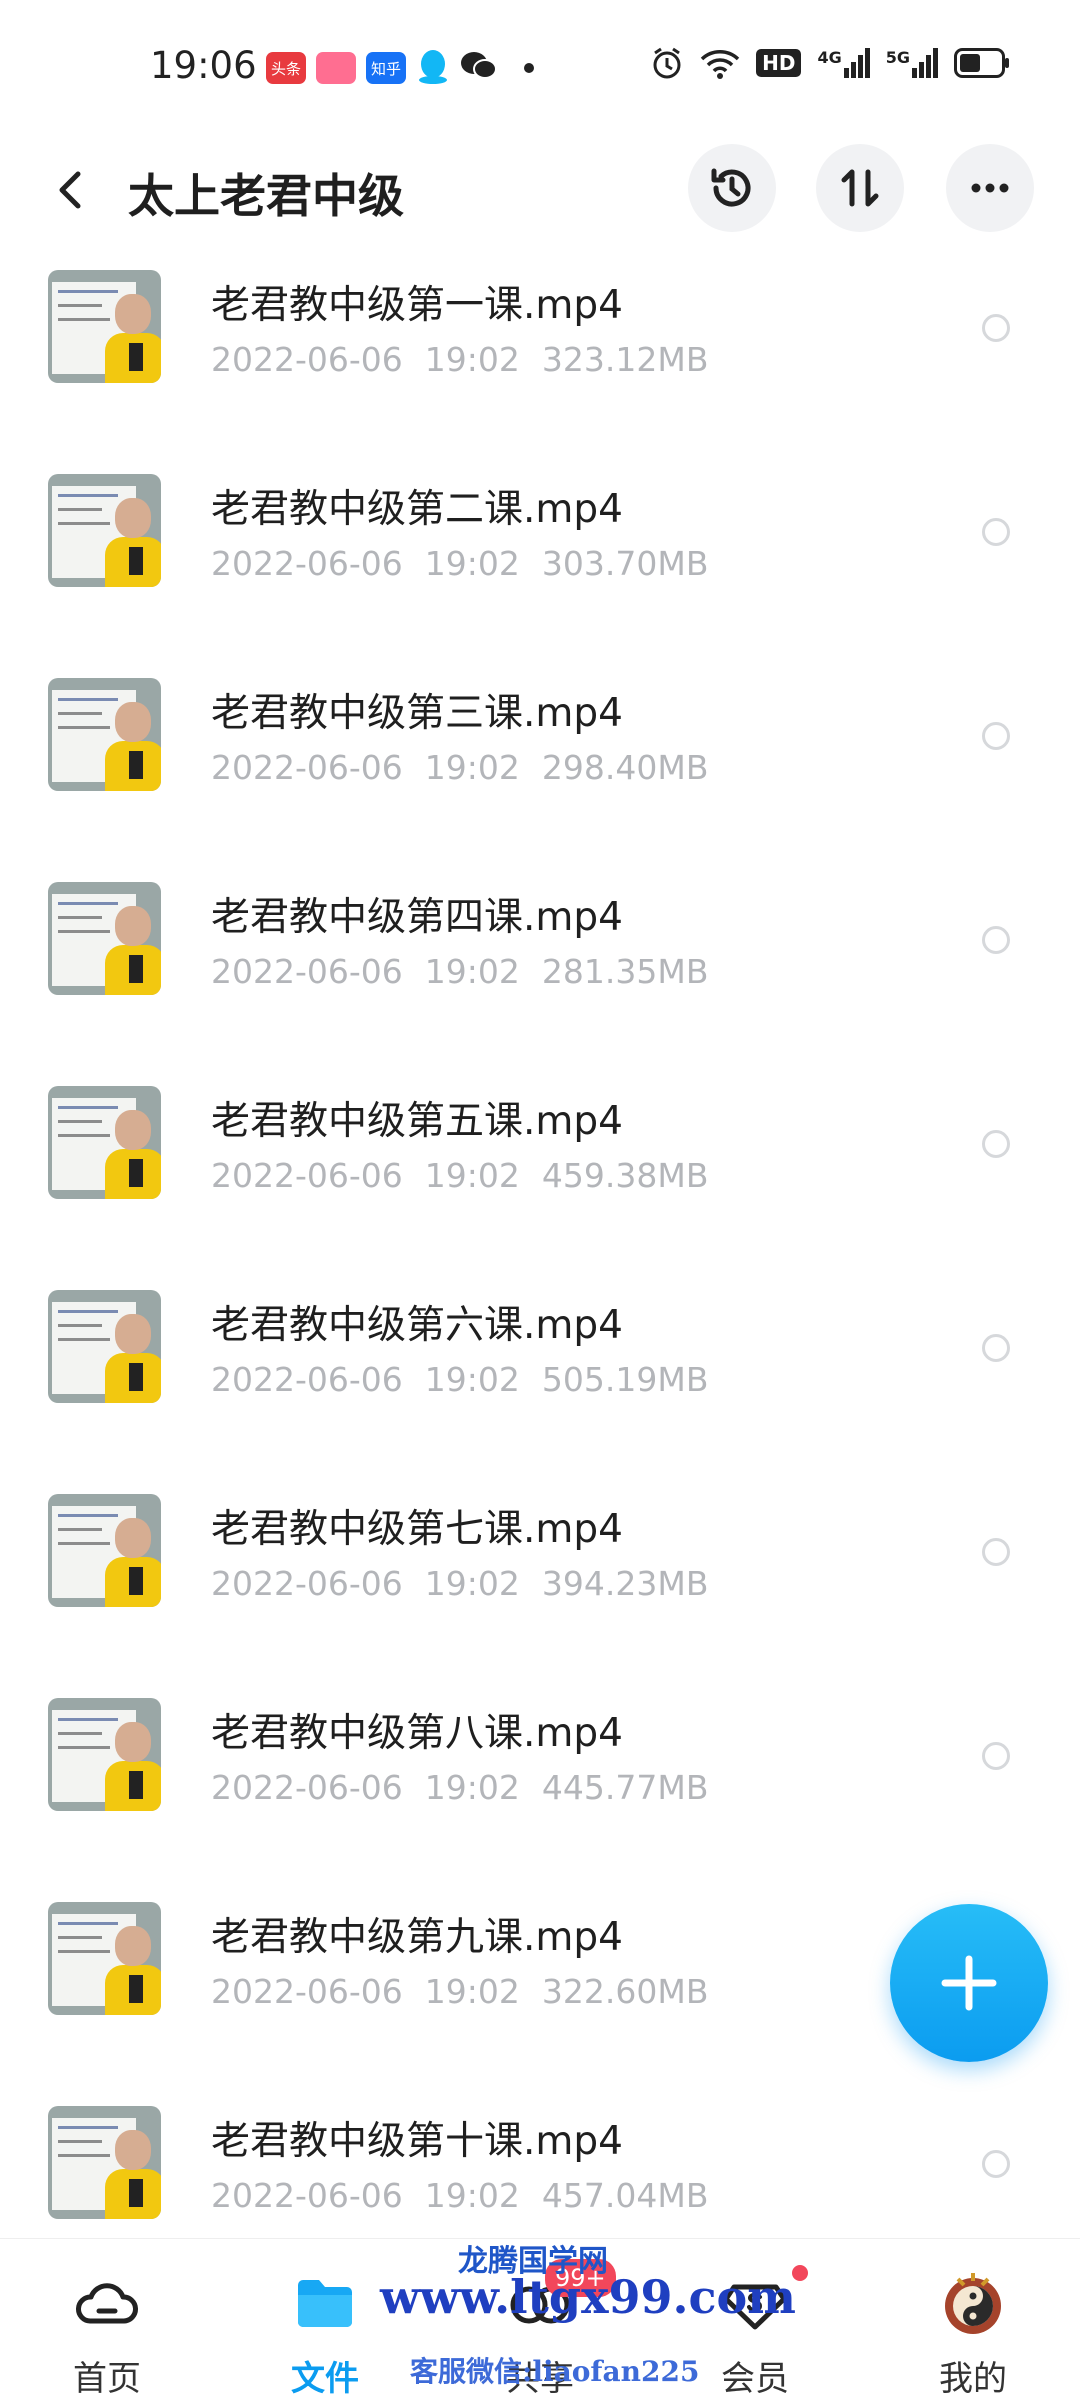 The width and height of the screenshot is (1080, 2401). What do you see at coordinates (70, 190) in the screenshot?
I see `back-arrow-icon` at bounding box center [70, 190].